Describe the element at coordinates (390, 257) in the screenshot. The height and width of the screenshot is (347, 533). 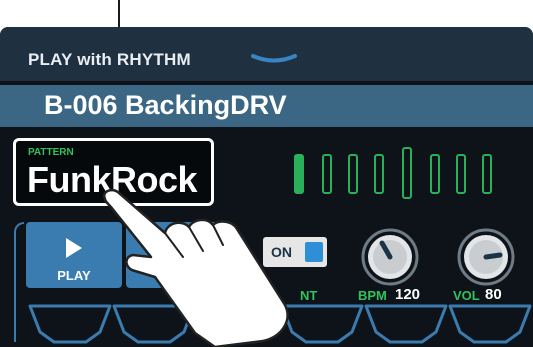
I see `bpm-knob-icon` at that location.